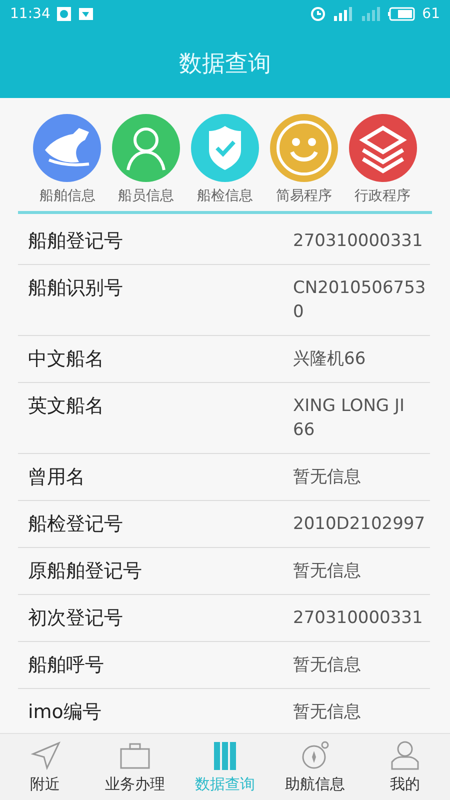 The height and width of the screenshot is (800, 450). I want to click on field-label: imo编号, so click(65, 712).